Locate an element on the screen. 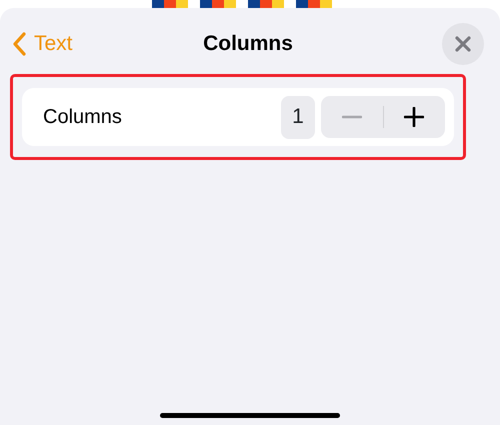  row-label: Columns is located at coordinates (83, 117).